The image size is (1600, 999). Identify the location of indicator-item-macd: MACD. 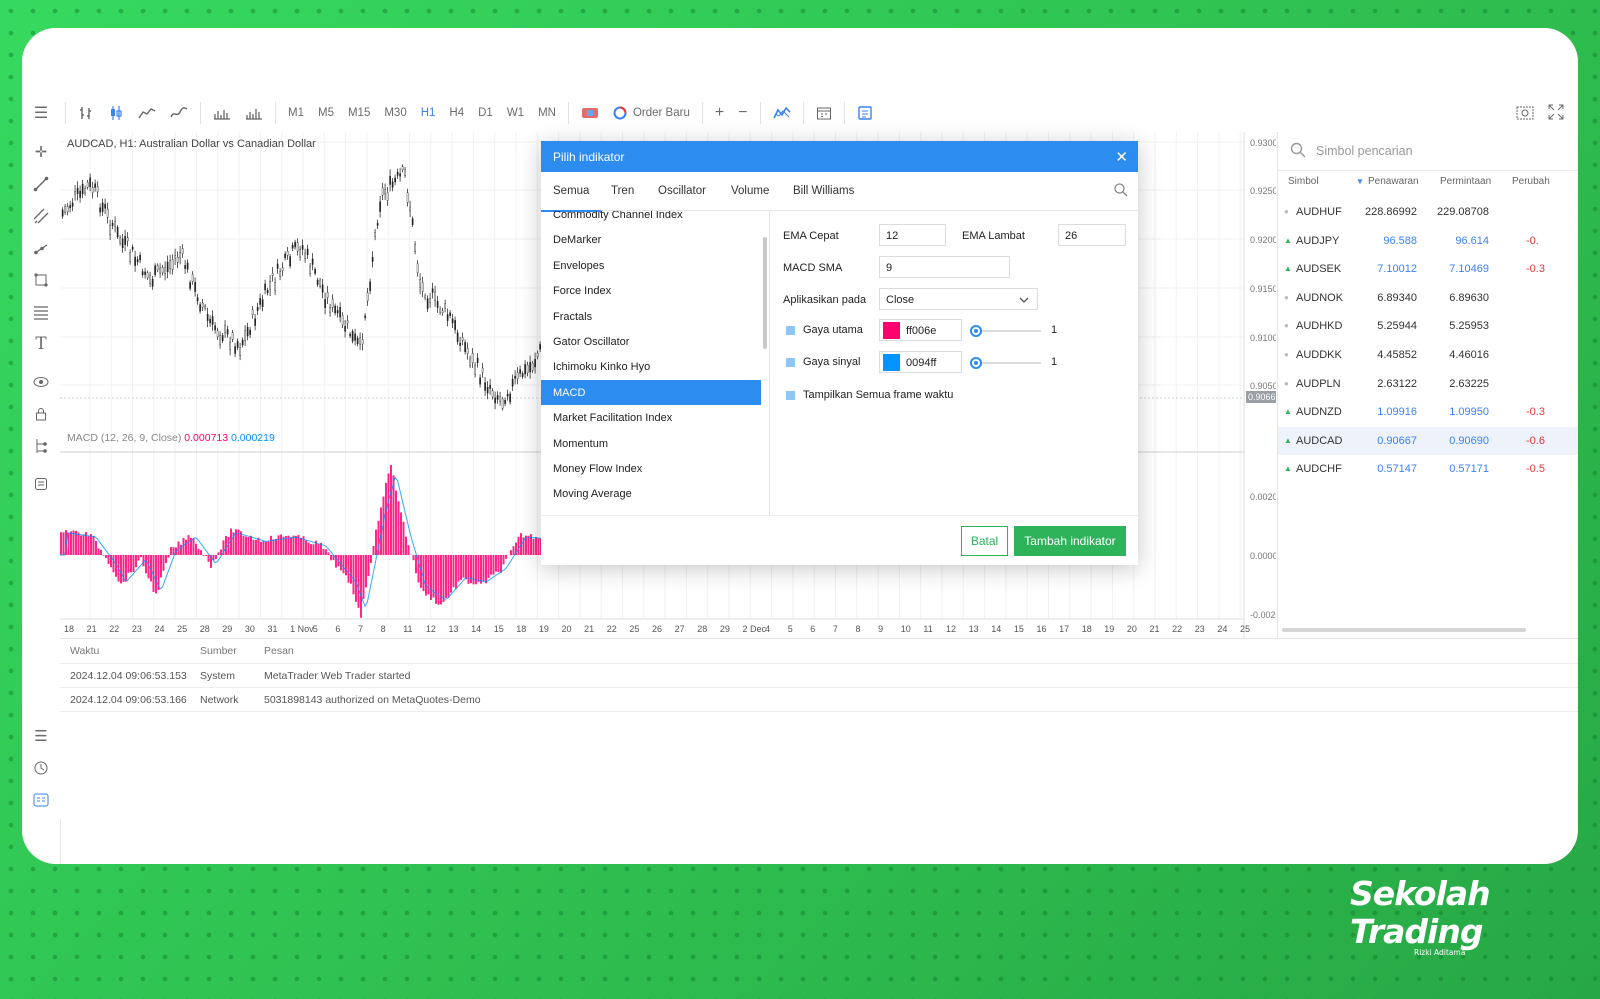
(651, 392).